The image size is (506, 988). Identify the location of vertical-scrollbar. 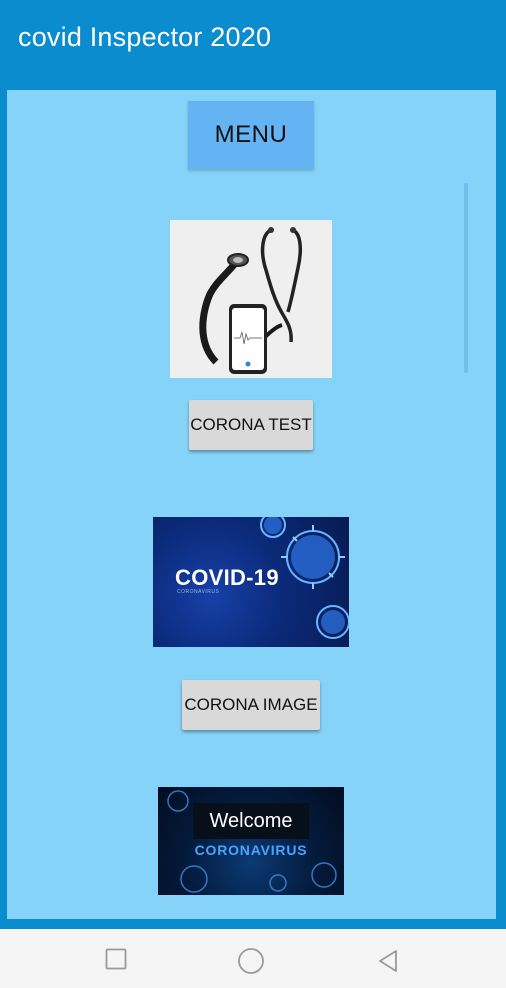
(466, 278).